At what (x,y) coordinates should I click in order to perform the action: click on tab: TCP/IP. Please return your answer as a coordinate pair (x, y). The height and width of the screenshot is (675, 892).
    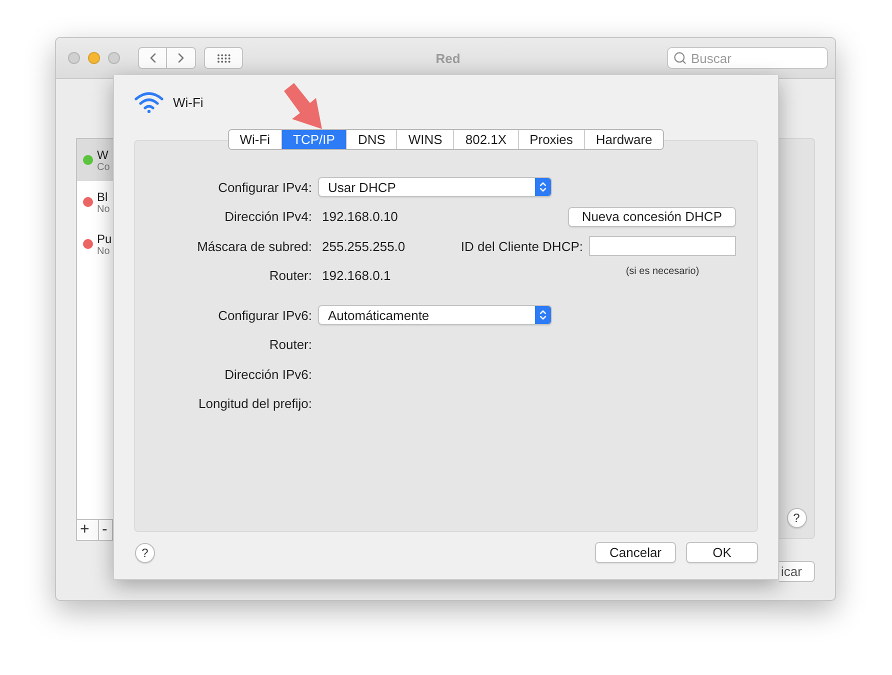
    Looking at the image, I should click on (313, 139).